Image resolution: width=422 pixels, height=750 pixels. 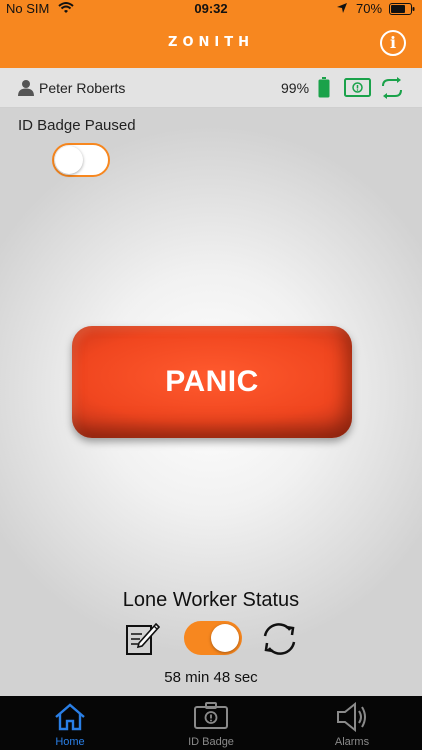 I want to click on tab-home: Home, so click(x=70, y=723).